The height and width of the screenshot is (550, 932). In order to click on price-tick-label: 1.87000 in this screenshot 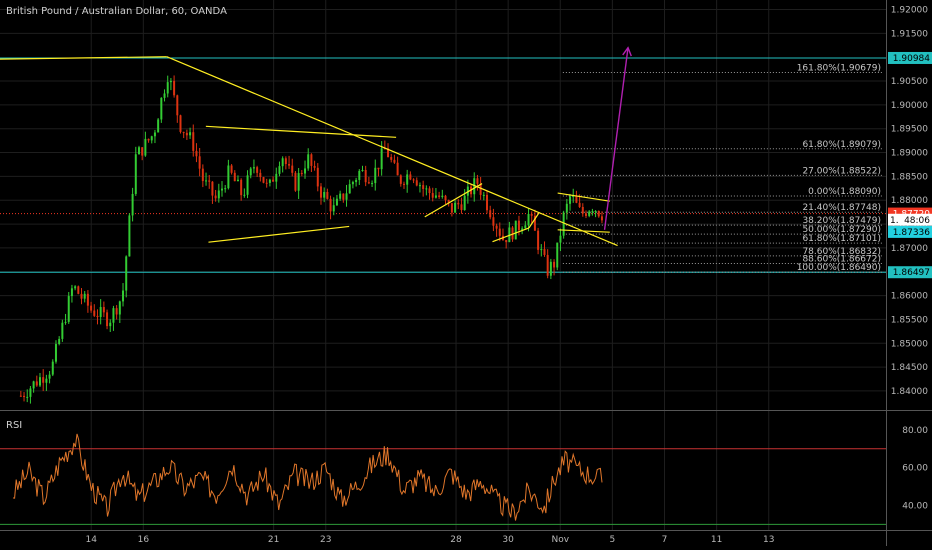, I will do `click(909, 249)`.